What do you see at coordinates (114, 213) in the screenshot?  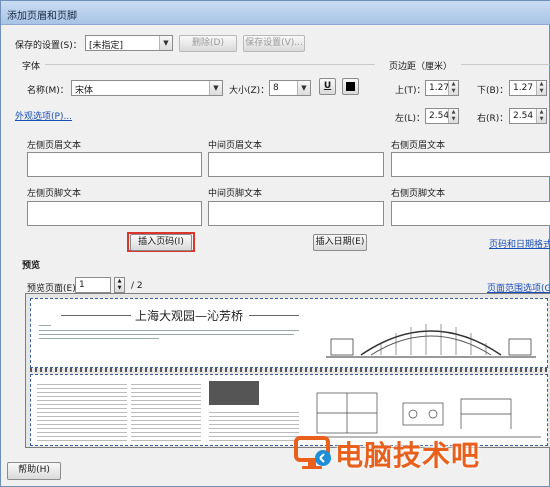 I see `left-footer-input` at bounding box center [114, 213].